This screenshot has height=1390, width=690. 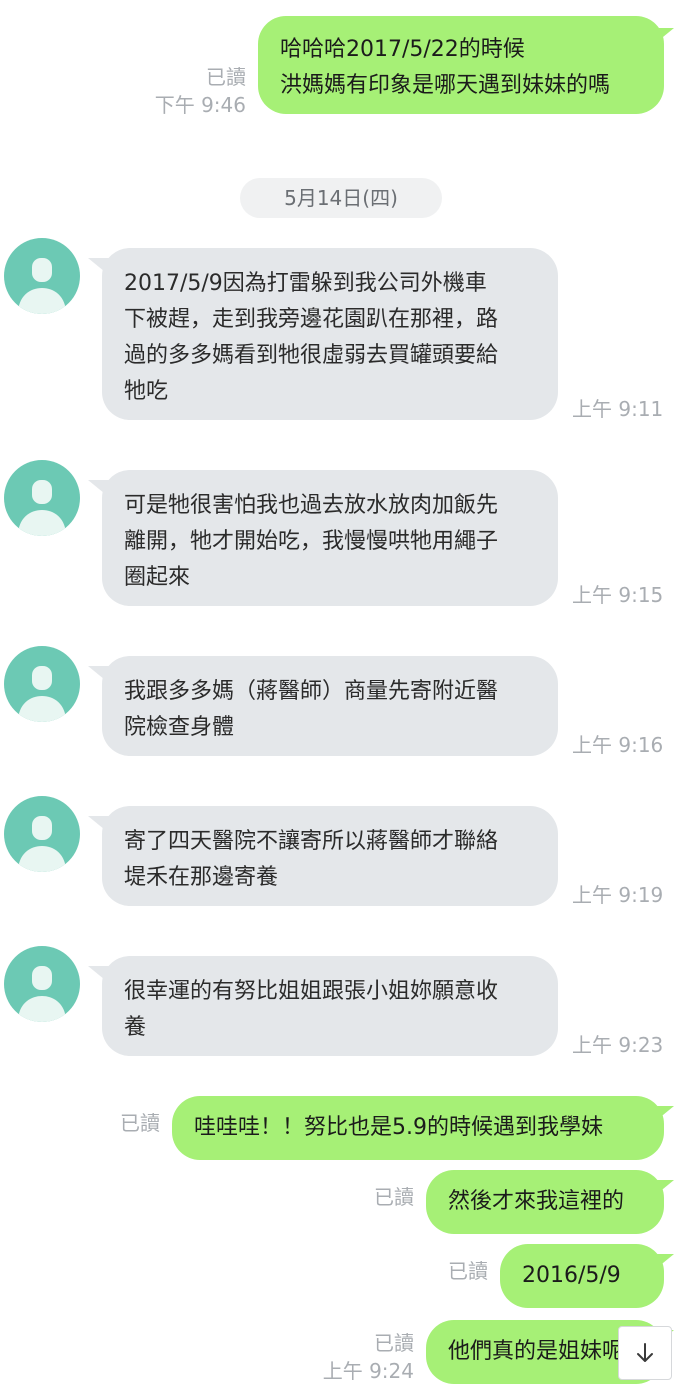 I want to click on outgoing-message-bubble: 2016/5/9, so click(x=582, y=1276).